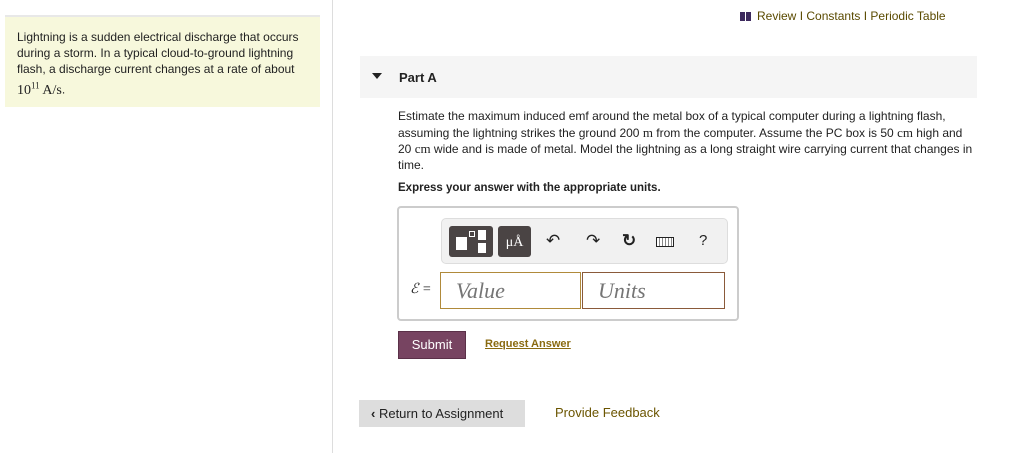 The width and height of the screenshot is (1024, 453). Describe the element at coordinates (50, 90) in the screenshot. I see `math-unit: A/s` at that location.